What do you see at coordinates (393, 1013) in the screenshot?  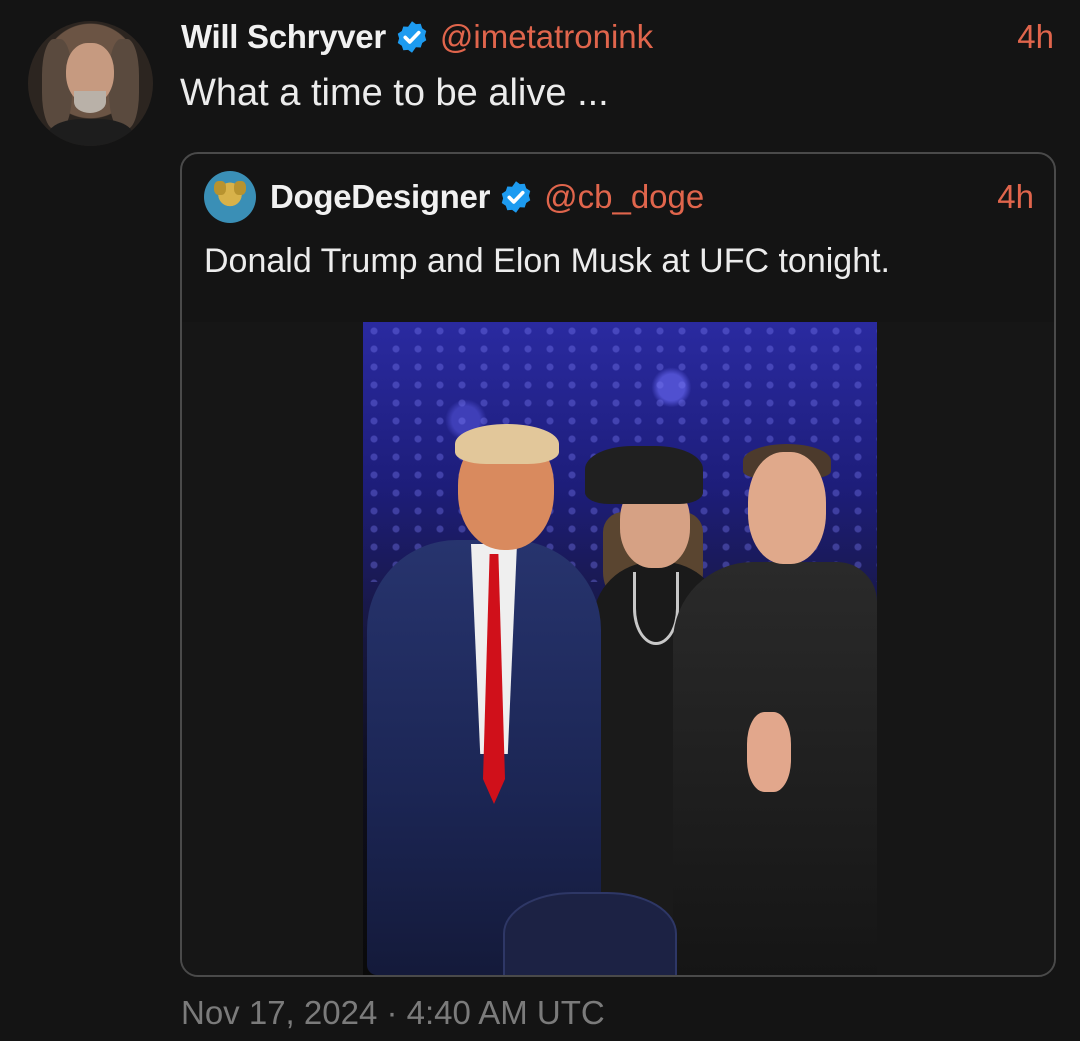 I see `tweet-timestamp: Nov 17, 2024 · 4:40 AM UTC` at bounding box center [393, 1013].